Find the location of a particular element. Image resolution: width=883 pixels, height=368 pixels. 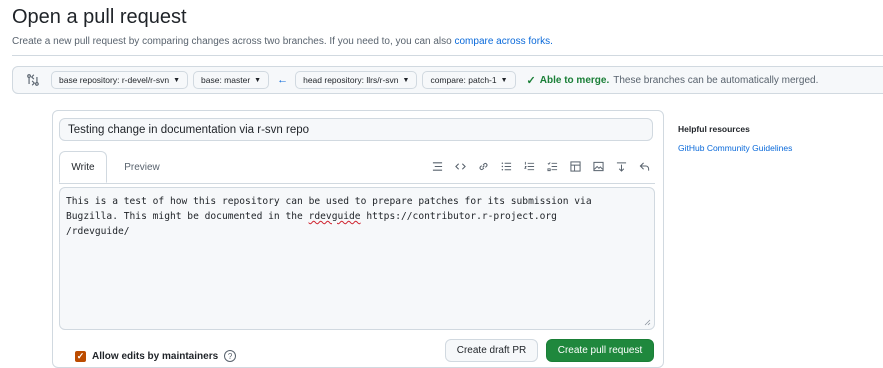

merge-status-label: Able to merge. is located at coordinates (574, 80).